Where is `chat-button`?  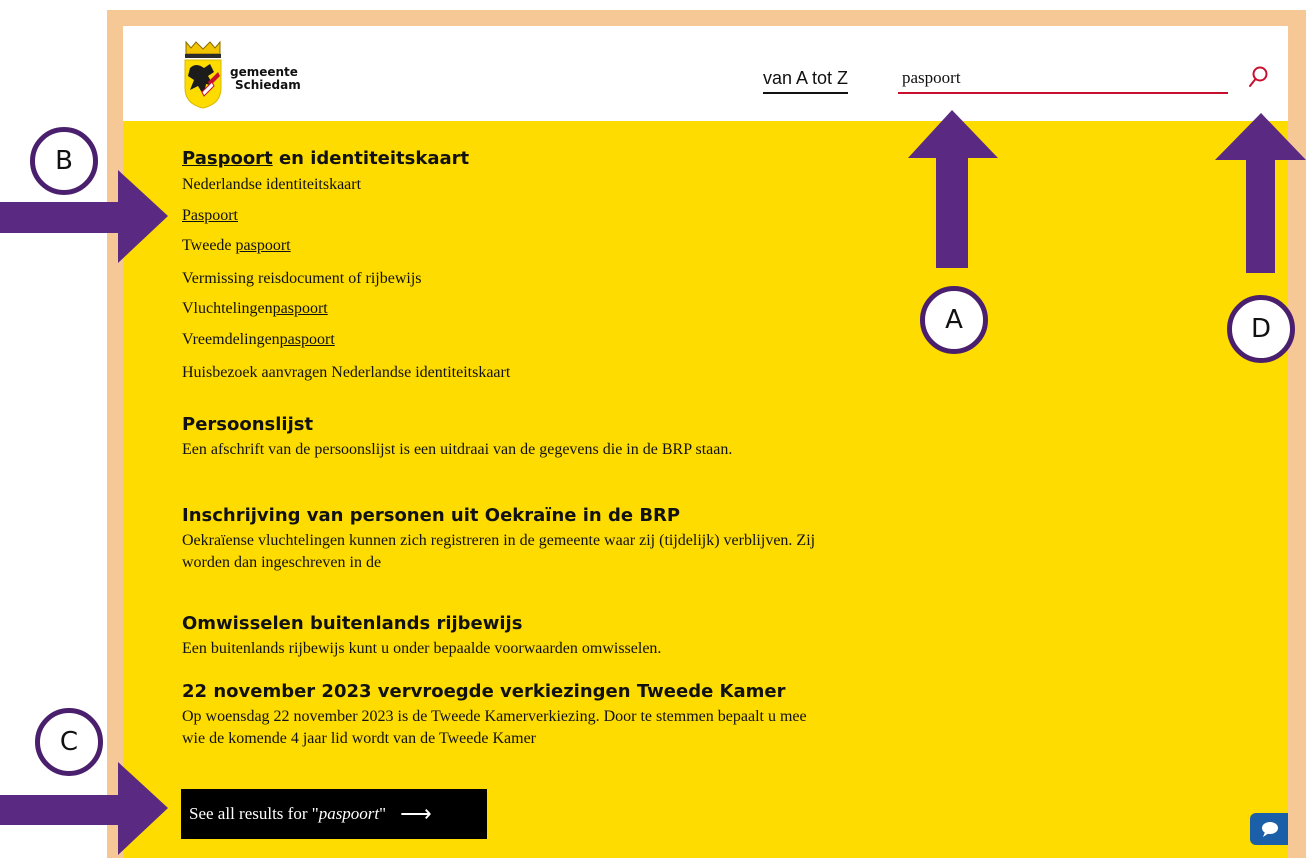
chat-button is located at coordinates (1269, 829).